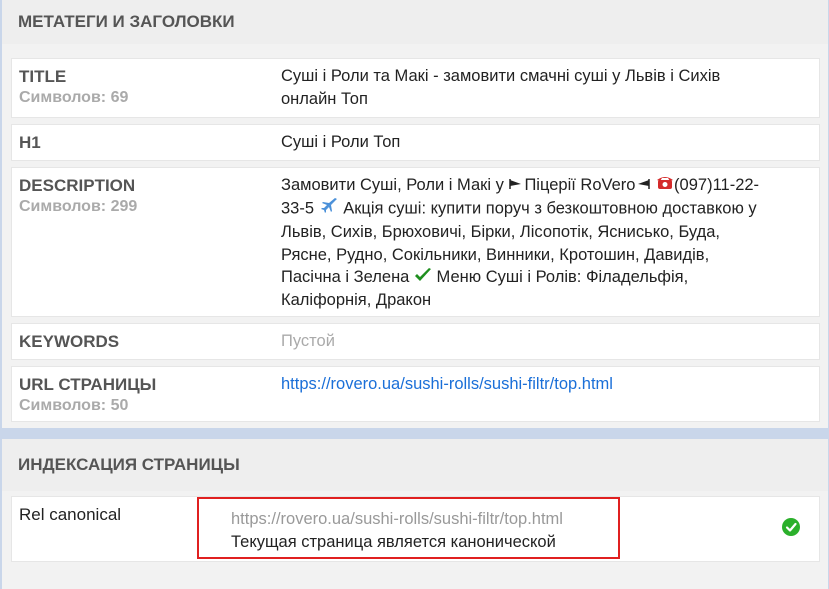  Describe the element at coordinates (395, 185) in the screenshot. I see `description-text-1: Замовити Суші, Роли і Макі у` at that location.